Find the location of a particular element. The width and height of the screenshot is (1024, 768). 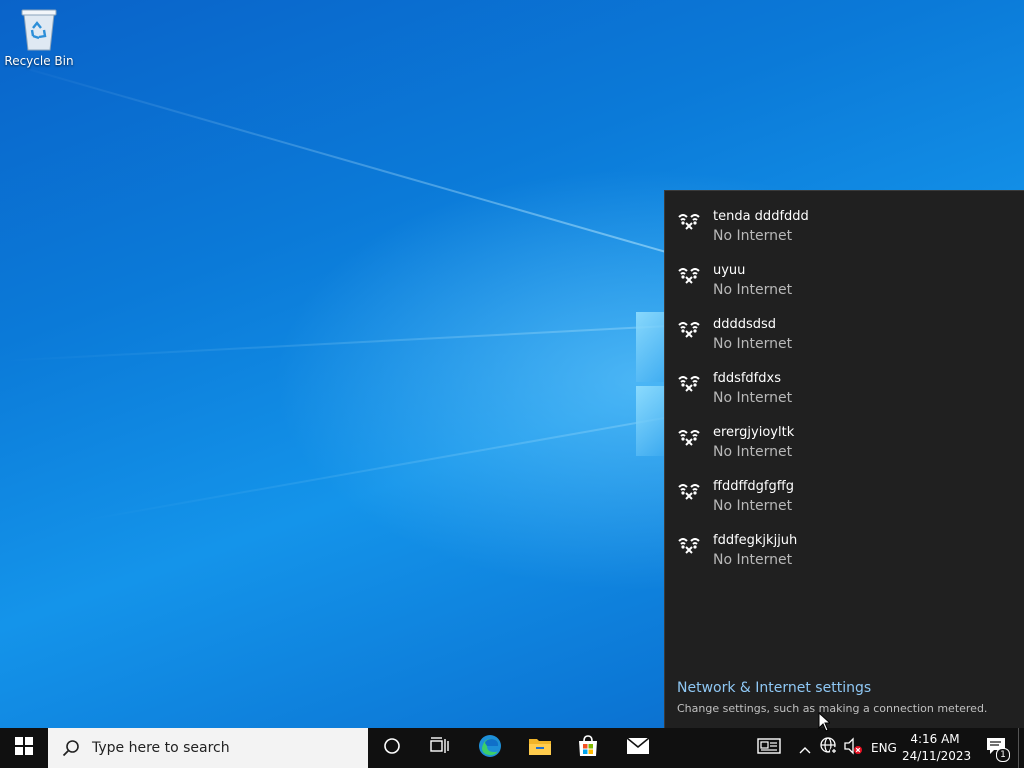

mail-button is located at coordinates (638, 748).